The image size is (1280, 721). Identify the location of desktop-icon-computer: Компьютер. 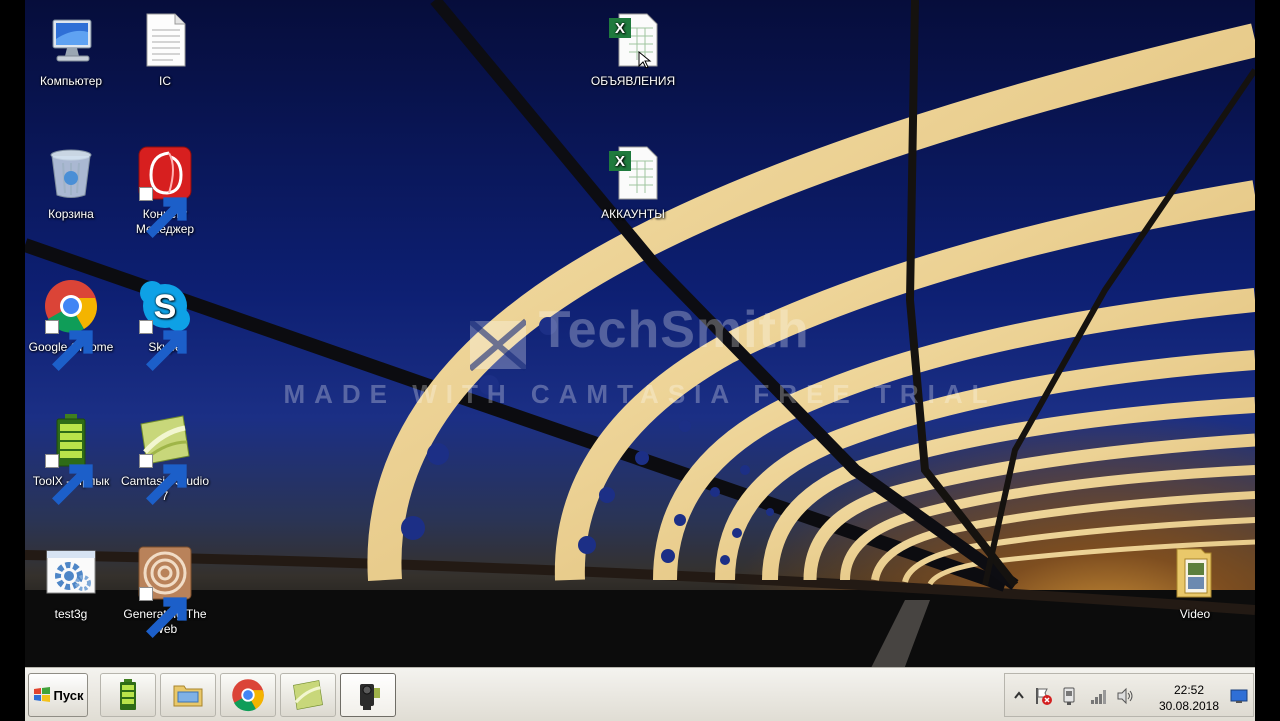
(72, 44).